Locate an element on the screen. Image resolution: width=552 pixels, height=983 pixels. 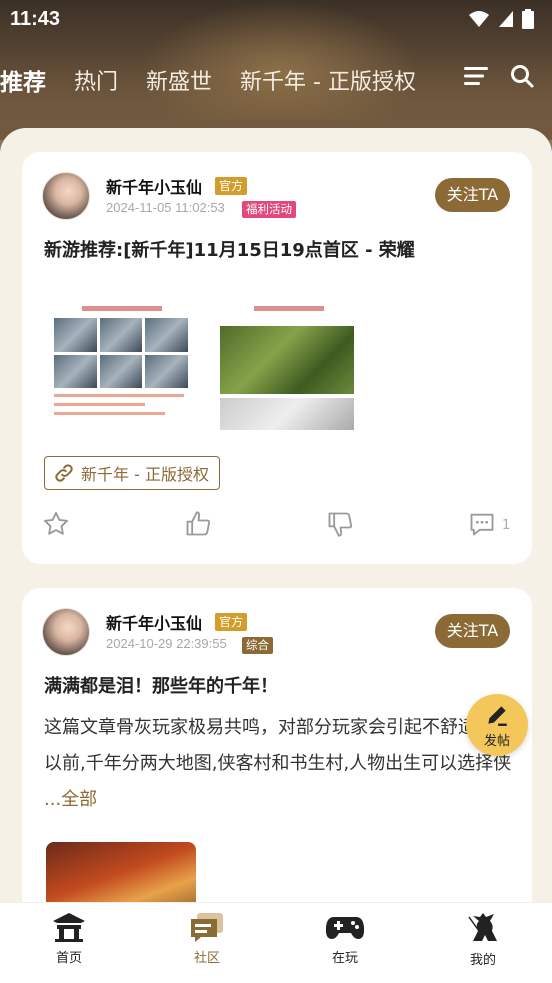
nav-home: 首页 is located at coordinates (69, 943).